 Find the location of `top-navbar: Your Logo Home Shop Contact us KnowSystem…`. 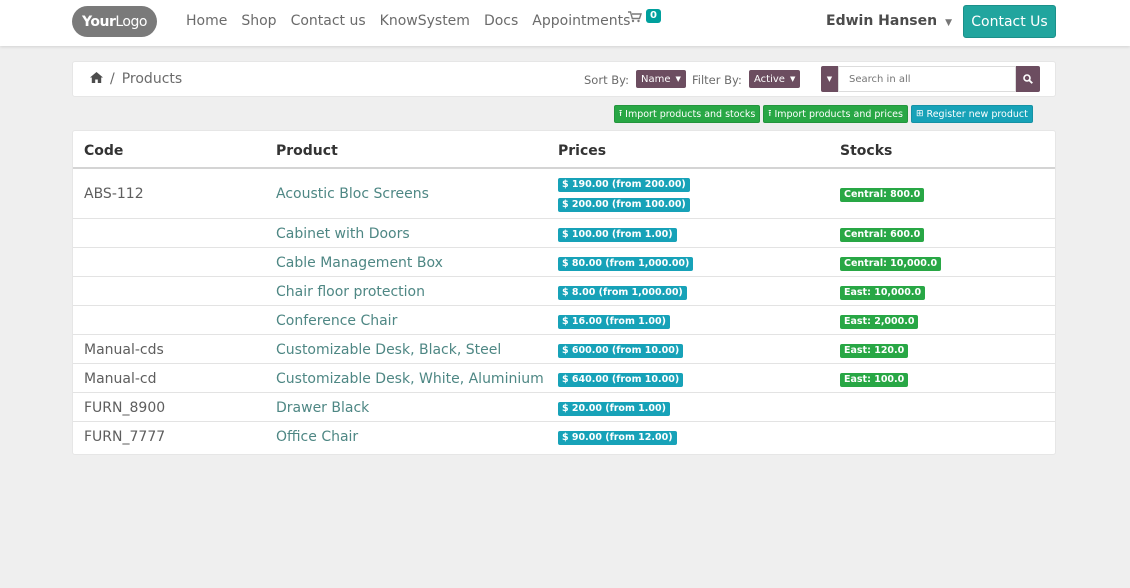

top-navbar: Your Logo Home Shop Contact us KnowSystem… is located at coordinates (565, 23).